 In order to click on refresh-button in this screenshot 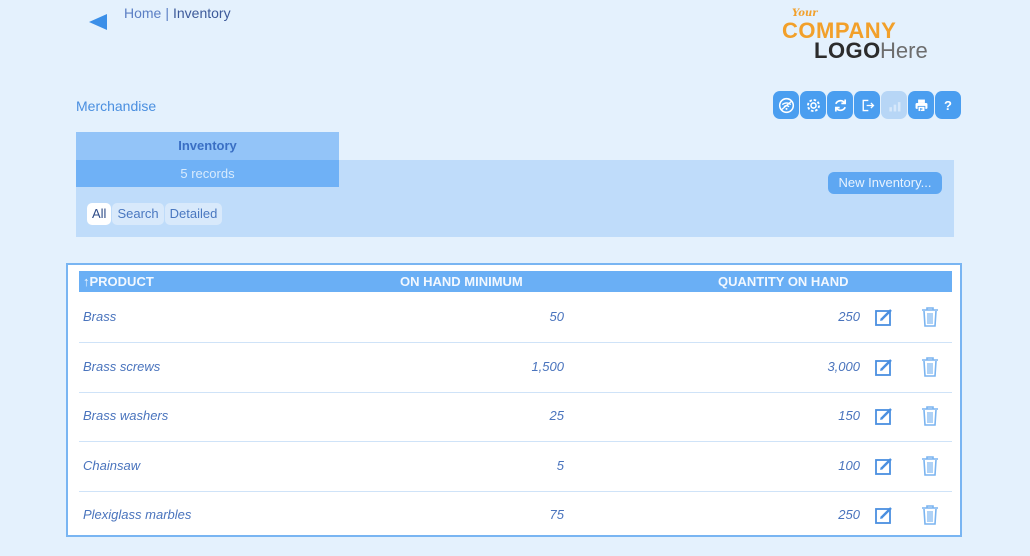, I will do `click(840, 105)`.